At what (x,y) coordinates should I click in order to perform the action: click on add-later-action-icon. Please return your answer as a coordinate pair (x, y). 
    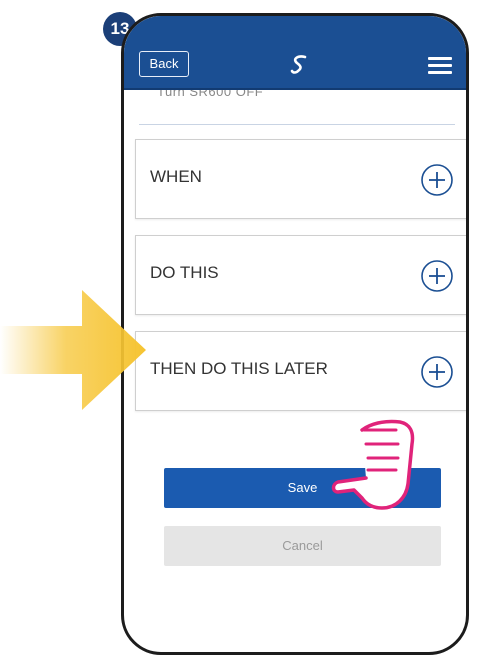
    Looking at the image, I should click on (437, 372).